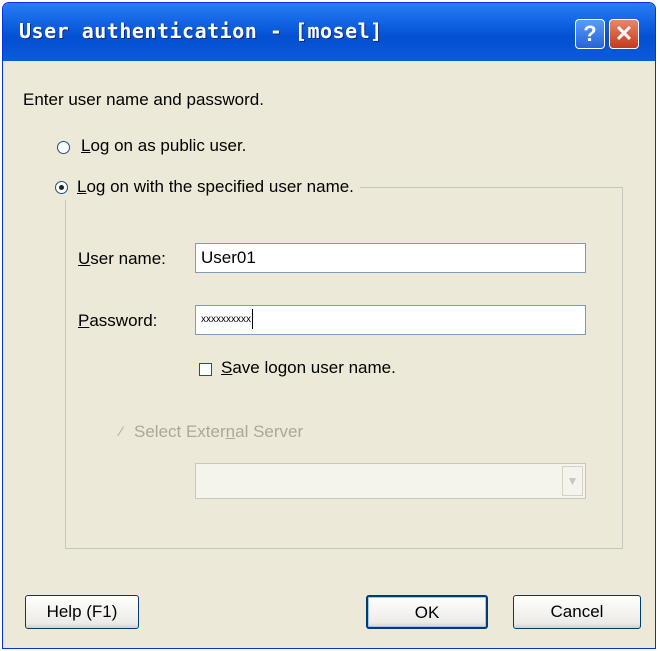  Describe the element at coordinates (308, 368) in the screenshot. I see `save-logon-label: Save logon user name.` at that location.